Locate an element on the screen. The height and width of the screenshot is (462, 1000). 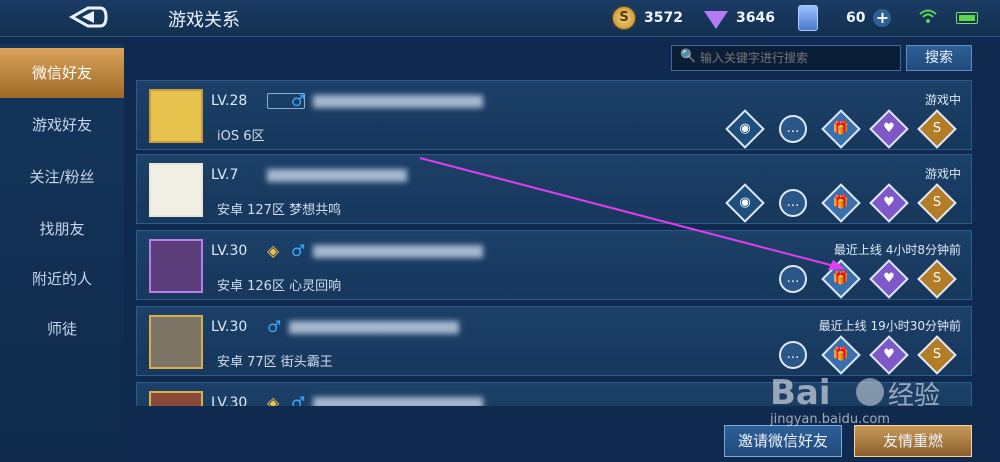
friend-server: 安卓 77区 街头霸王 is located at coordinates (275, 362).